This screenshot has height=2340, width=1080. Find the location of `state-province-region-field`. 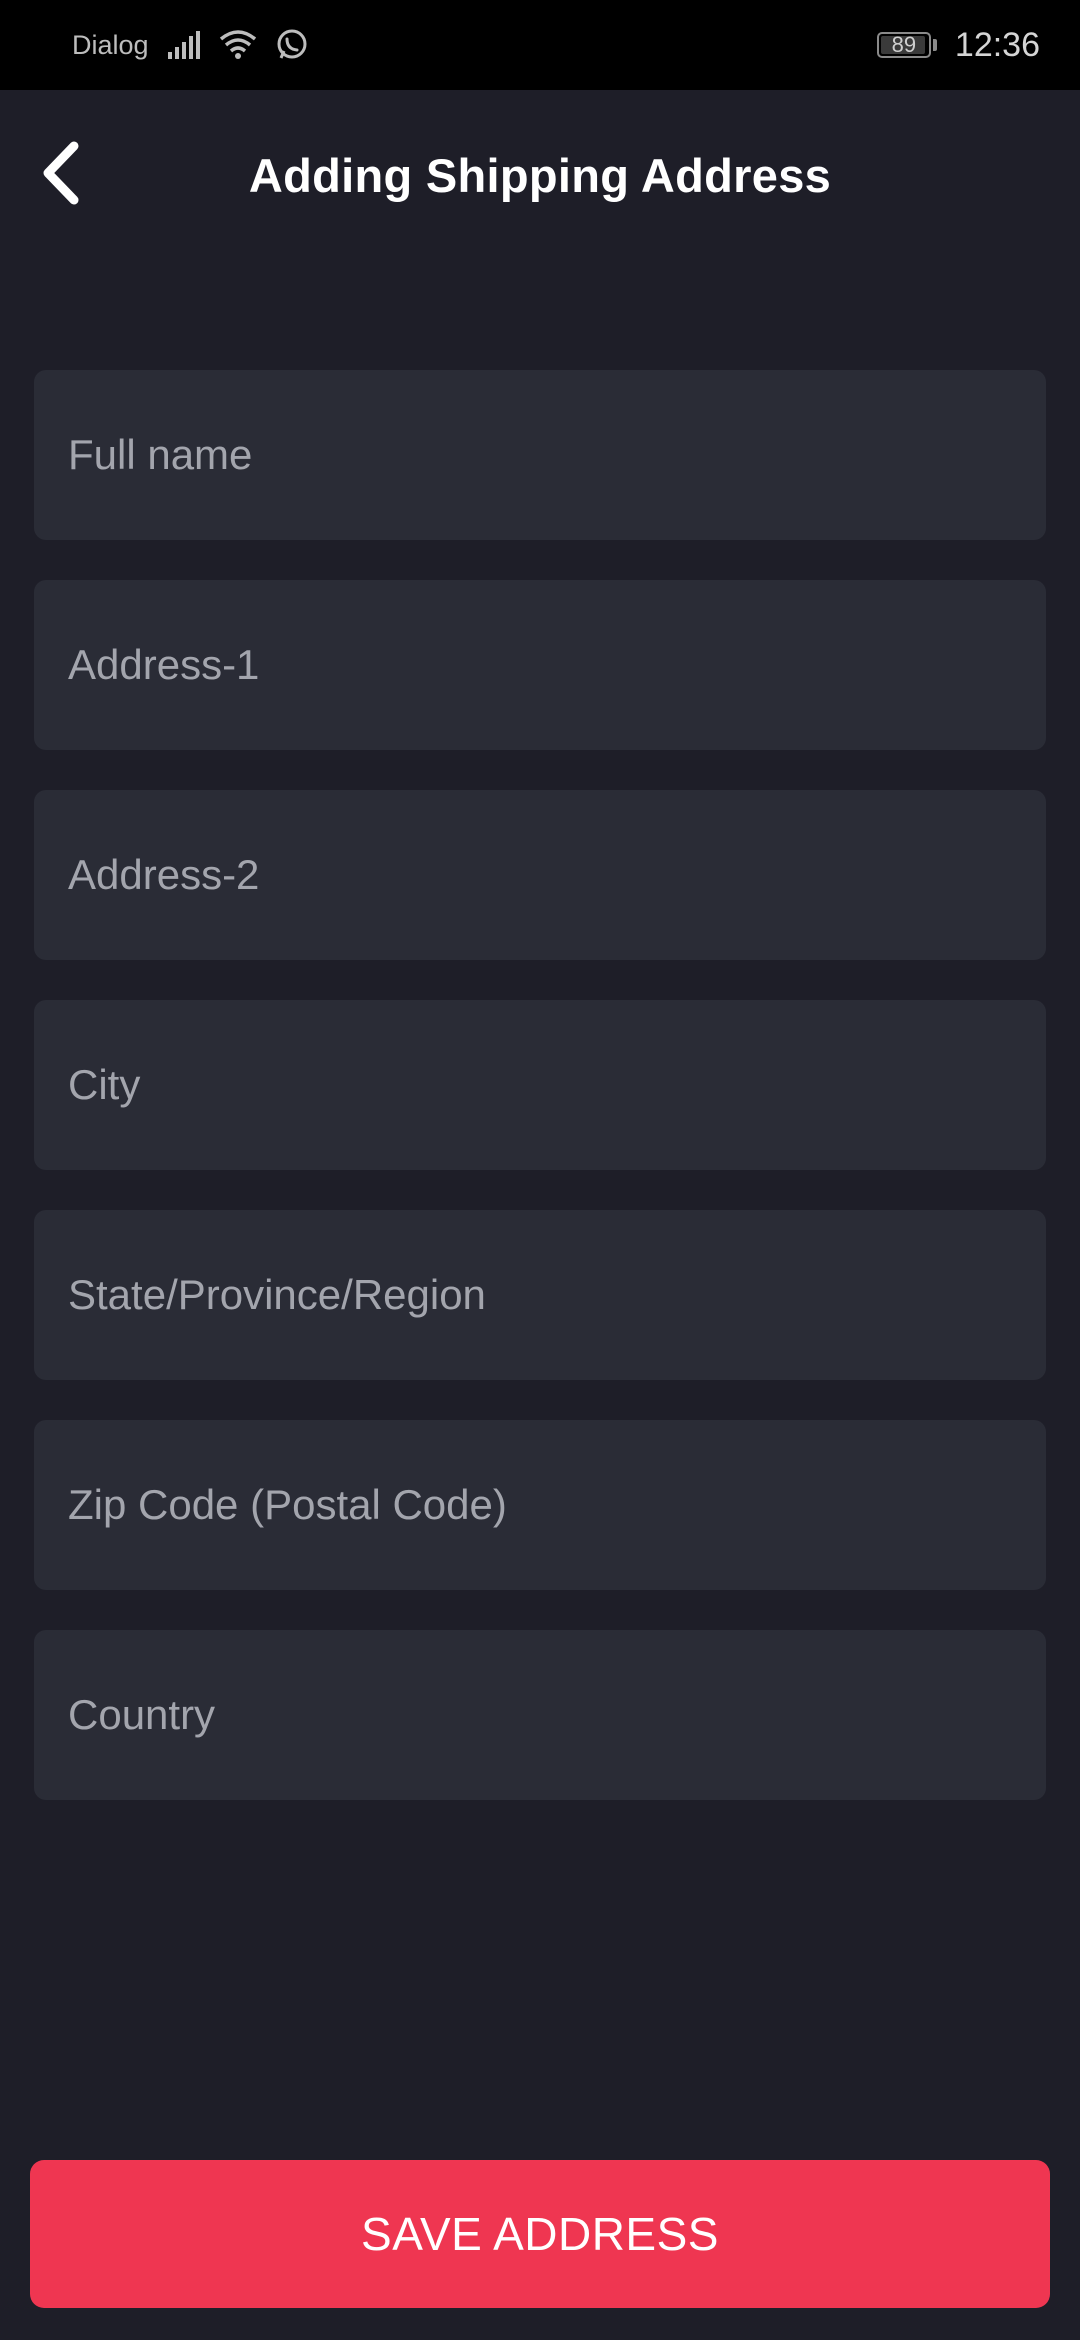

state-province-region-field is located at coordinates (540, 1295).